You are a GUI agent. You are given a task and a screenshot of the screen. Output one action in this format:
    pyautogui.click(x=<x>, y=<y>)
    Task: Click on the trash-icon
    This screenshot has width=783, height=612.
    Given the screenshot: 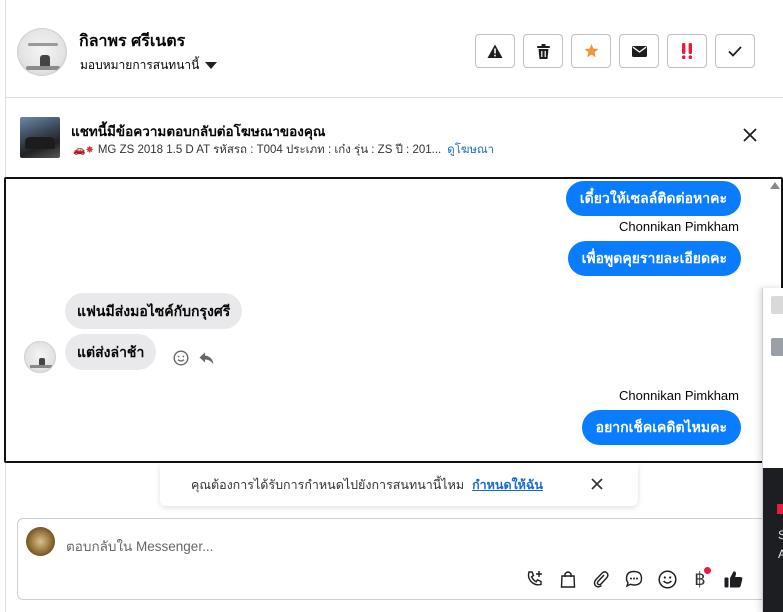 What is the action you would take?
    pyautogui.click(x=543, y=51)
    